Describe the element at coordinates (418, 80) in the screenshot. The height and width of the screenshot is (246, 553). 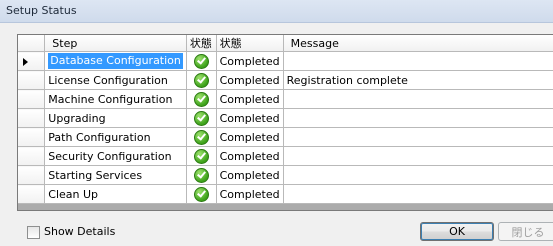
I see `message-cell: Registration complete` at that location.